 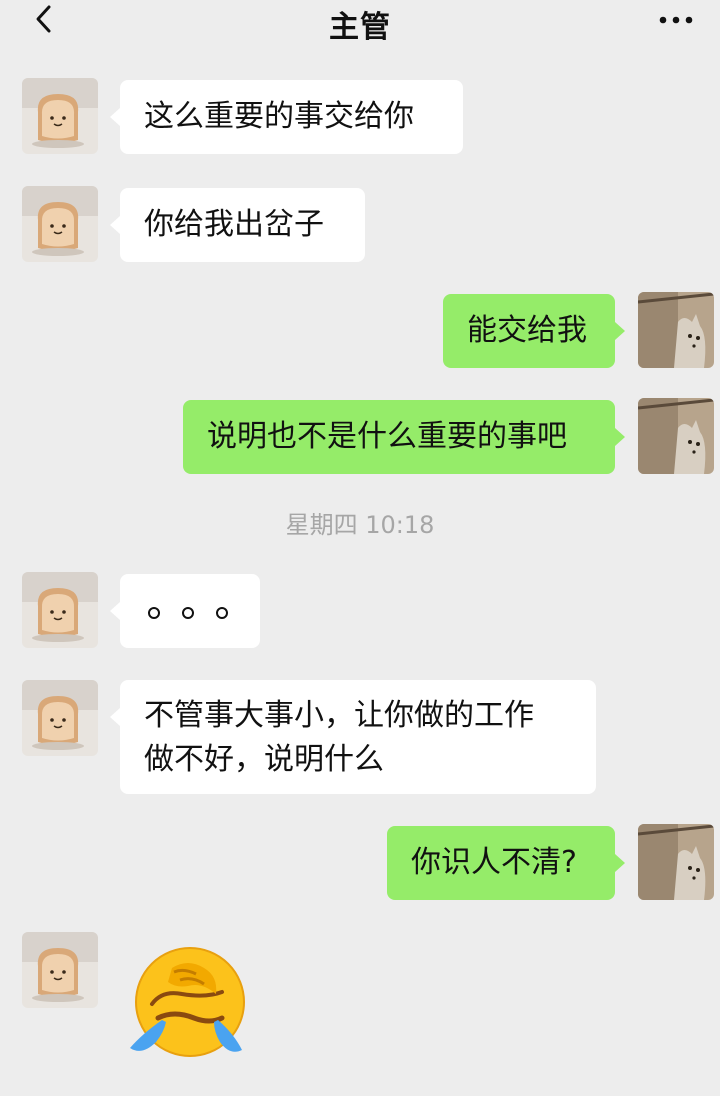 I want to click on message-bubble-outgoing: 你识人不清?, so click(x=506, y=863).